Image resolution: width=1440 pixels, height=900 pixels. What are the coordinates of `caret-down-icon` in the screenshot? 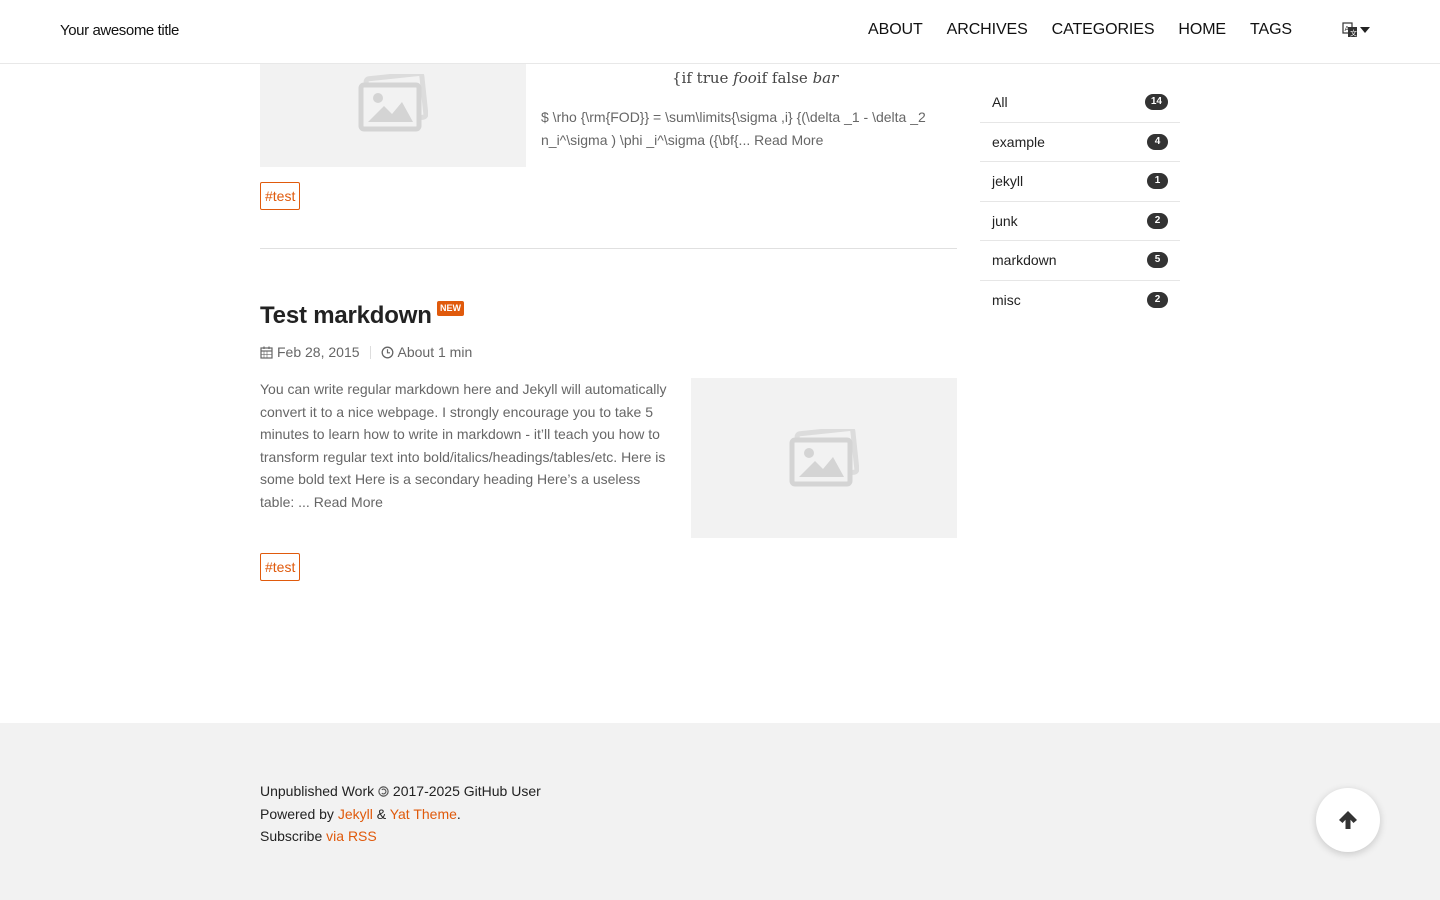 It's located at (1365, 30).